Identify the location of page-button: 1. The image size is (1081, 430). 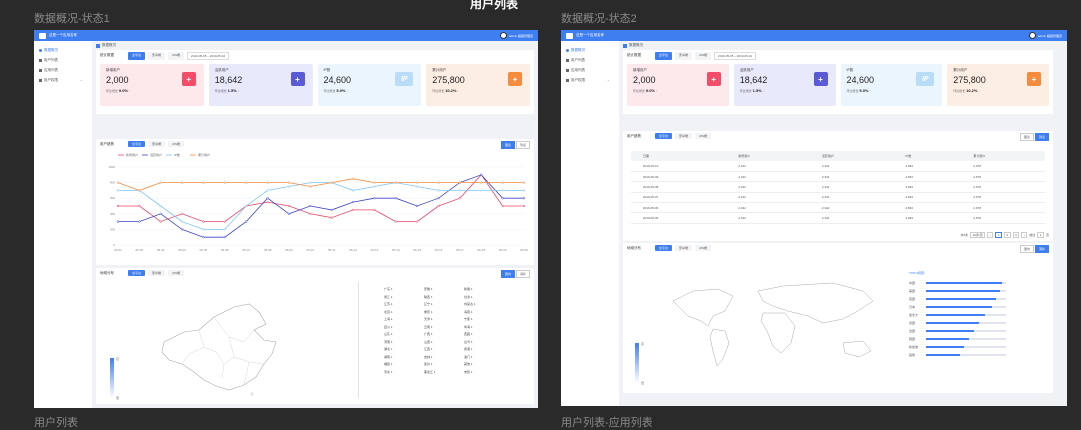
(998, 235).